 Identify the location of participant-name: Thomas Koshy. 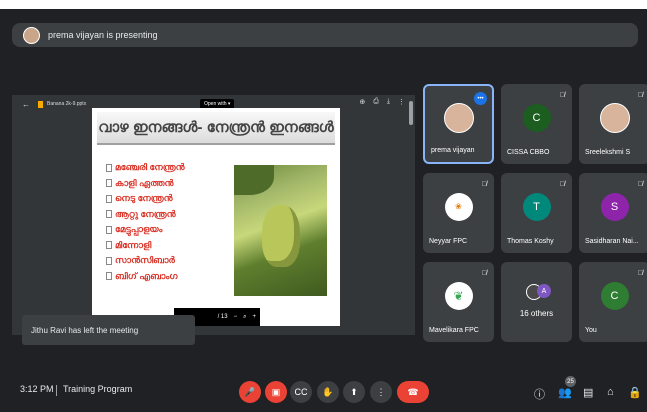
(530, 241).